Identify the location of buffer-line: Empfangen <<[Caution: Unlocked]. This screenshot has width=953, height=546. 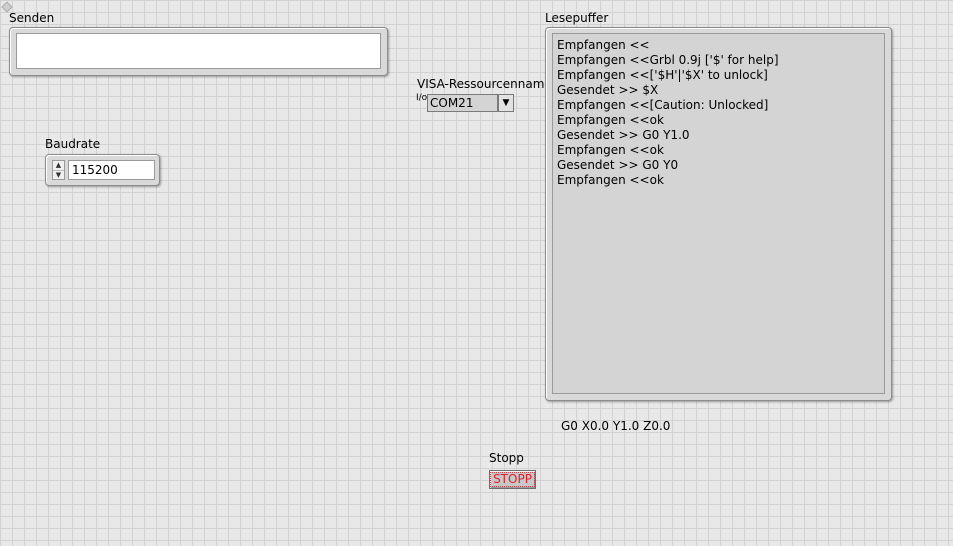
(663, 105).